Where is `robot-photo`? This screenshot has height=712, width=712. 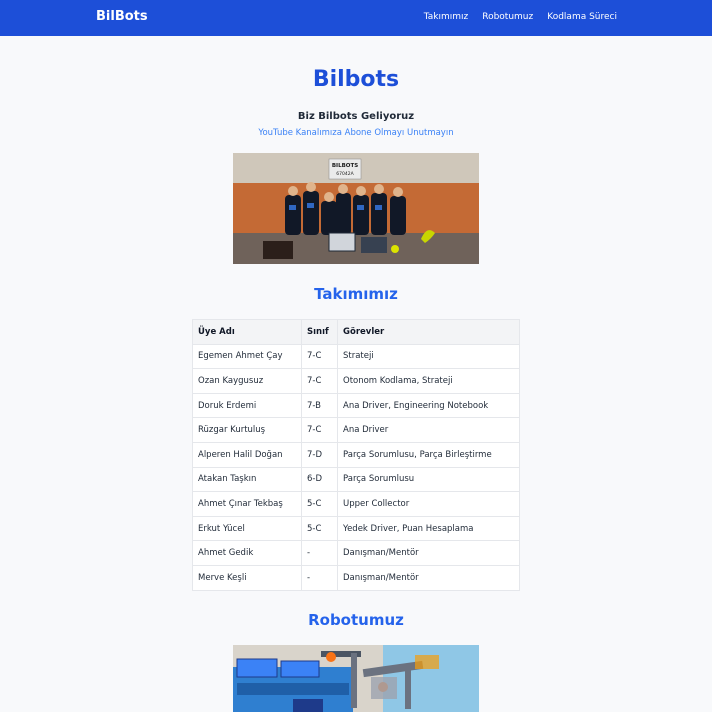 robot-photo is located at coordinates (356, 678).